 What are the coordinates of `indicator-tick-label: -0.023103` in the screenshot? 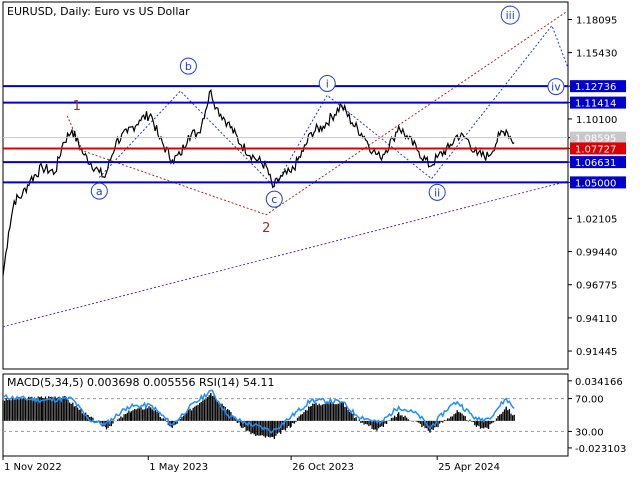 It's located at (600, 449).